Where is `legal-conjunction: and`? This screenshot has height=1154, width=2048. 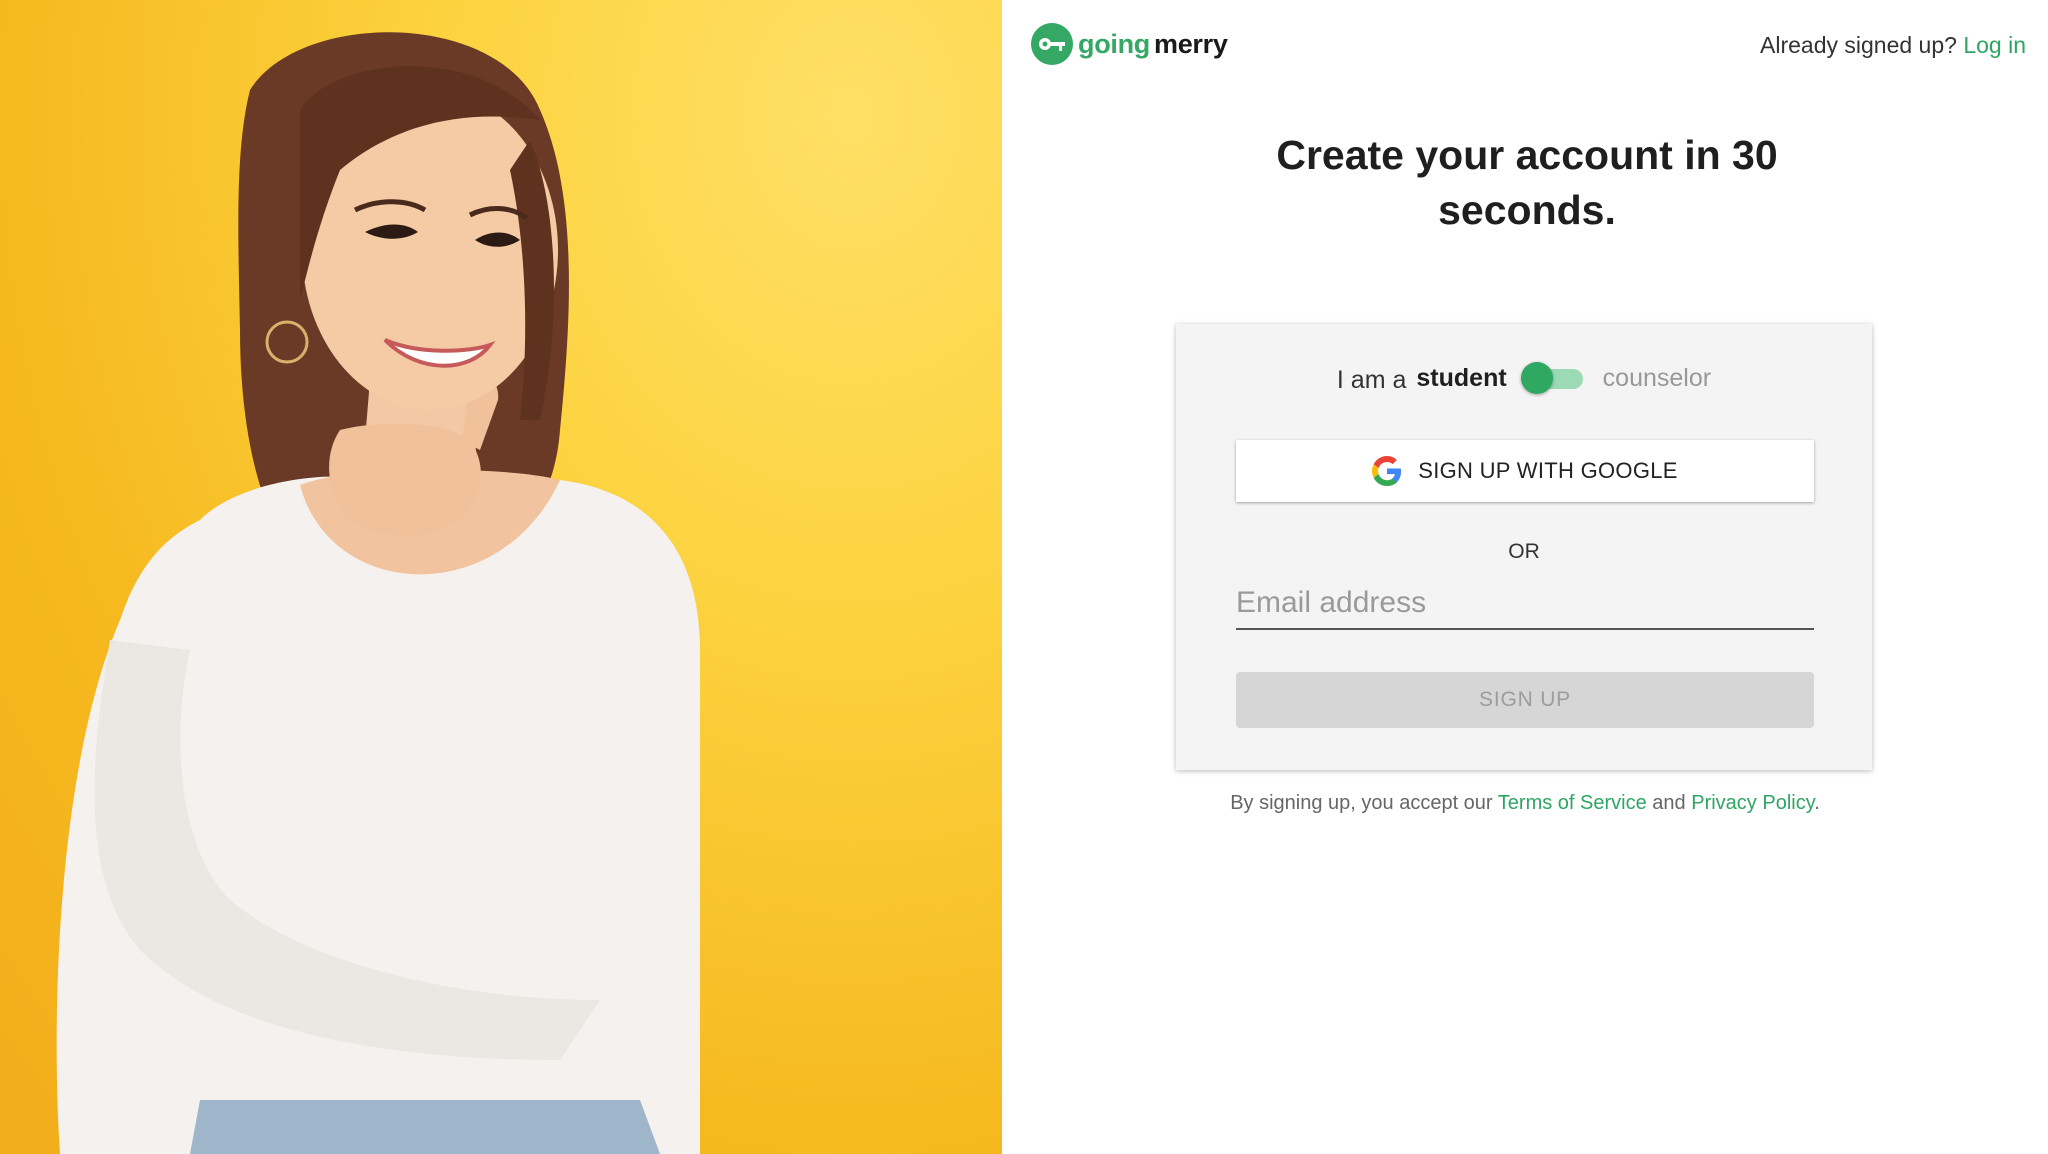
legal-conjunction: and is located at coordinates (1669, 803).